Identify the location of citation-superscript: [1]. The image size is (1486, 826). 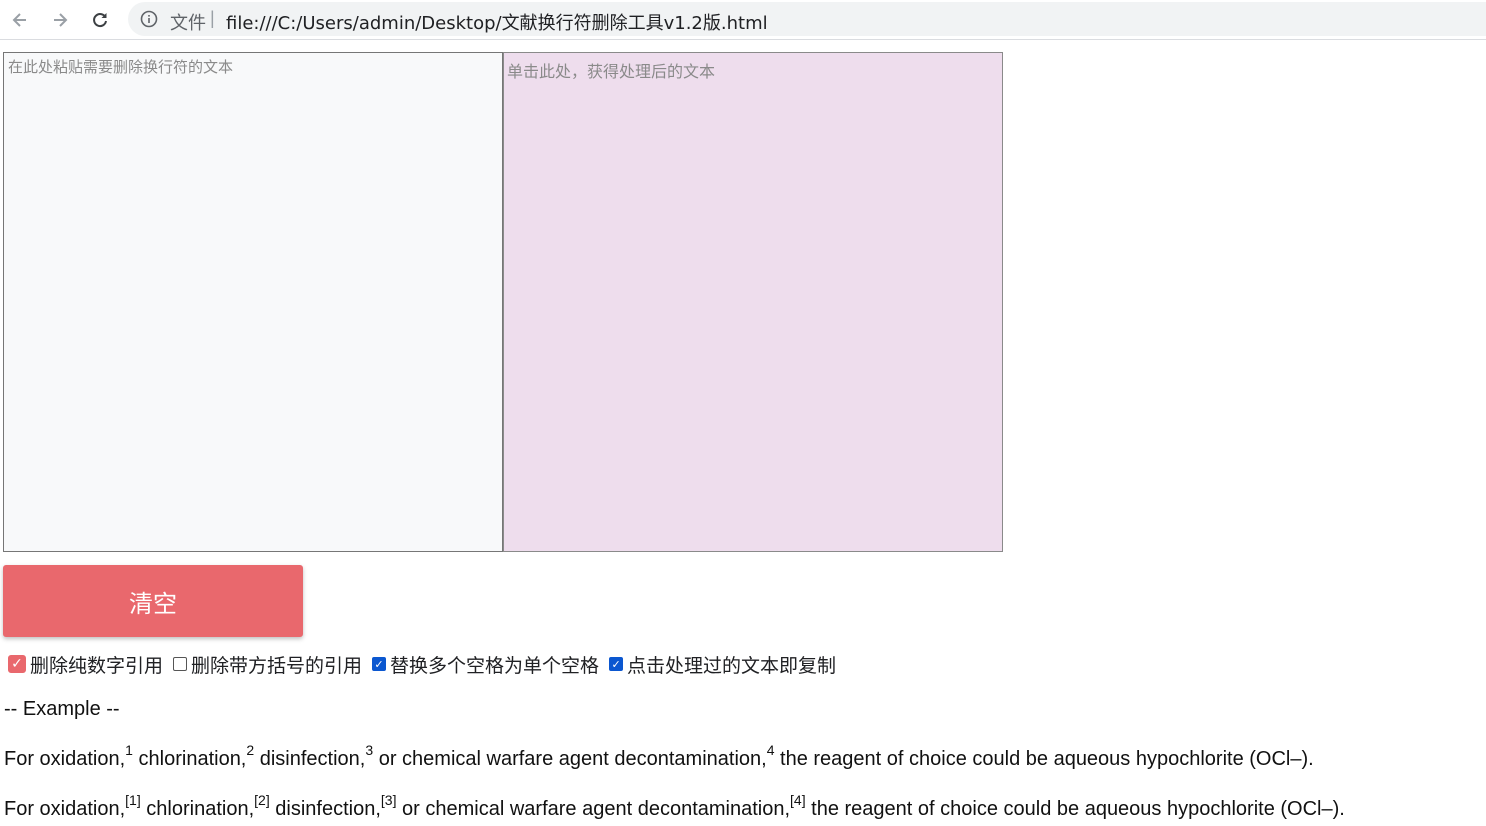
(133, 800).